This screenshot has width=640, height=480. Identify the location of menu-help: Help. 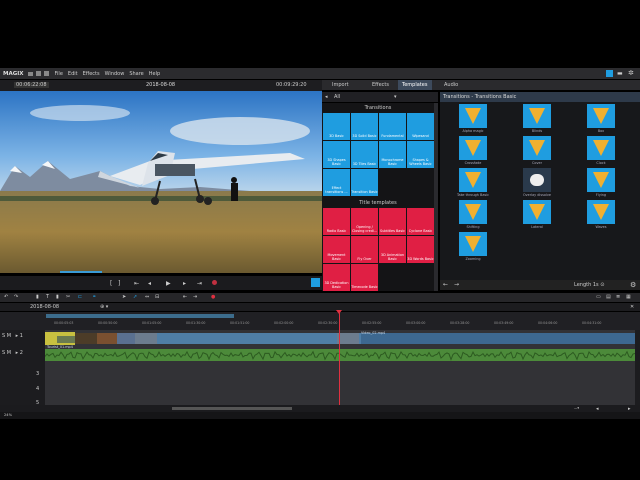
(154, 74).